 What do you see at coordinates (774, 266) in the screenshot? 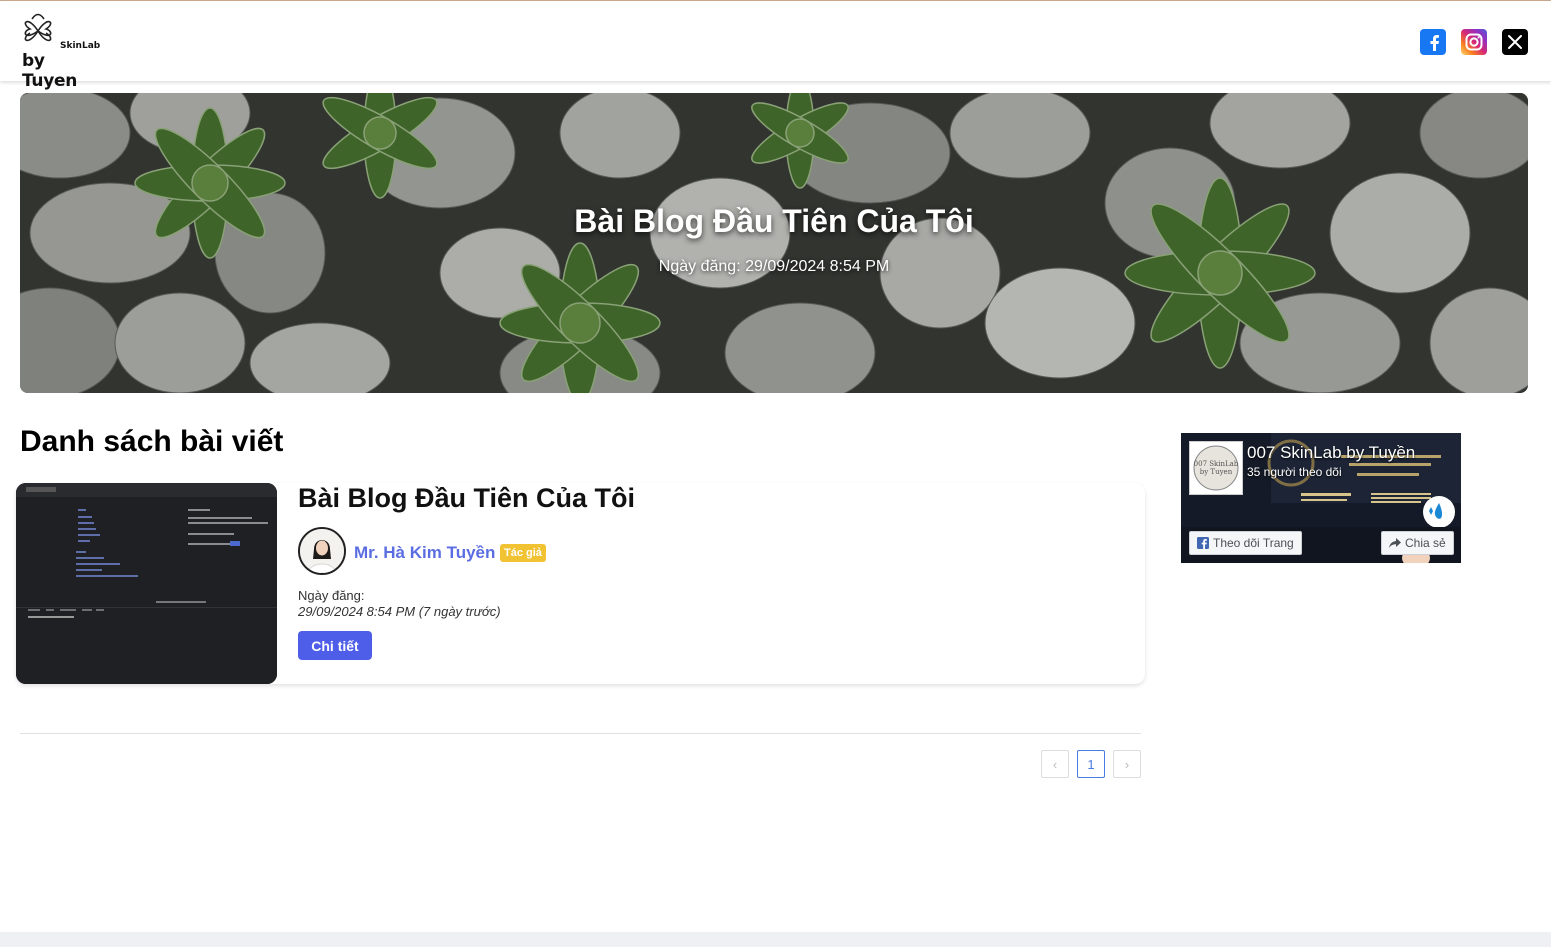
I see `hero-date: Ngày đăng: 29/09/2024 8:54 PM` at bounding box center [774, 266].